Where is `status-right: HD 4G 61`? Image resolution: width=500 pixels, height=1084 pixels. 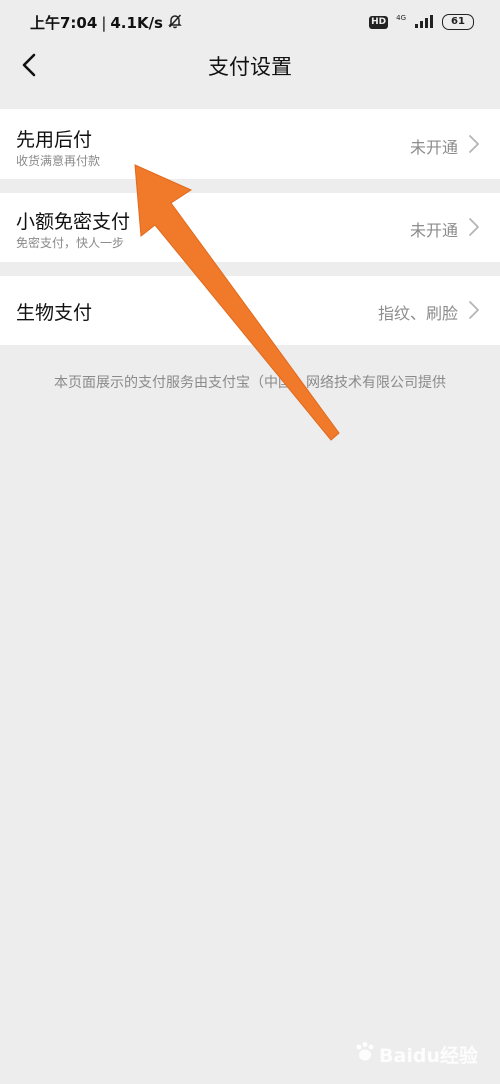
status-right: HD 4G 61 is located at coordinates (421, 22).